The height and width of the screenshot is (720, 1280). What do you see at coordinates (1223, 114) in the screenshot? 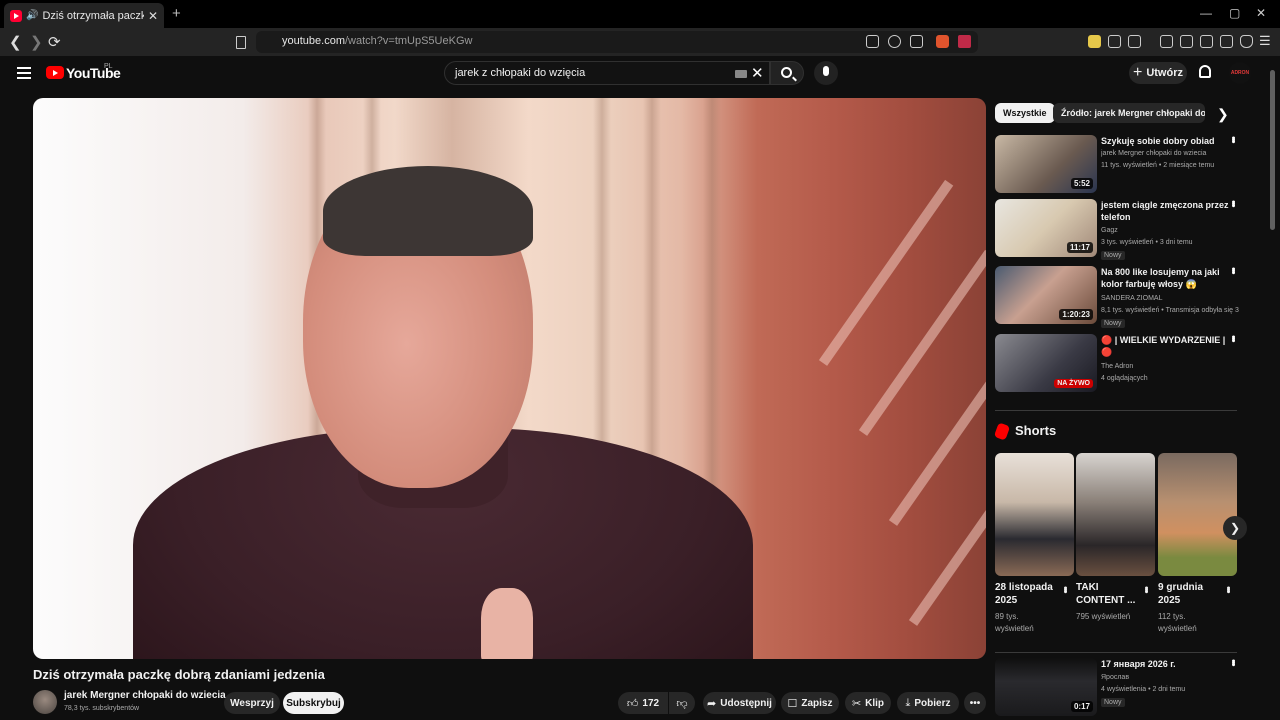
I see `chevron-right-icon: ❯` at bounding box center [1223, 114].